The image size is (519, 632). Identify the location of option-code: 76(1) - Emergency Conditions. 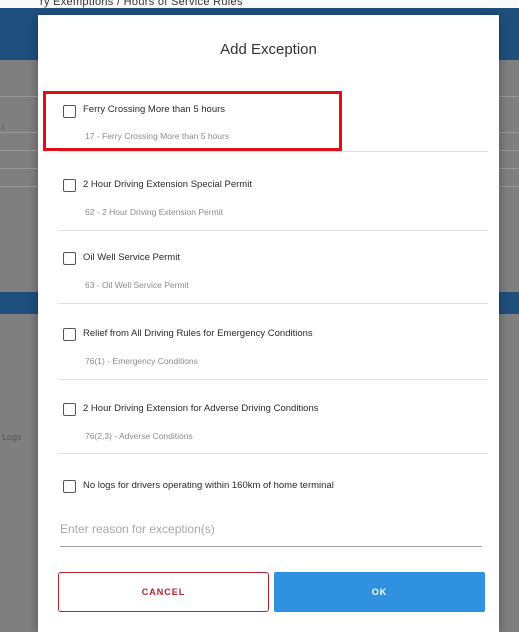
(141, 361).